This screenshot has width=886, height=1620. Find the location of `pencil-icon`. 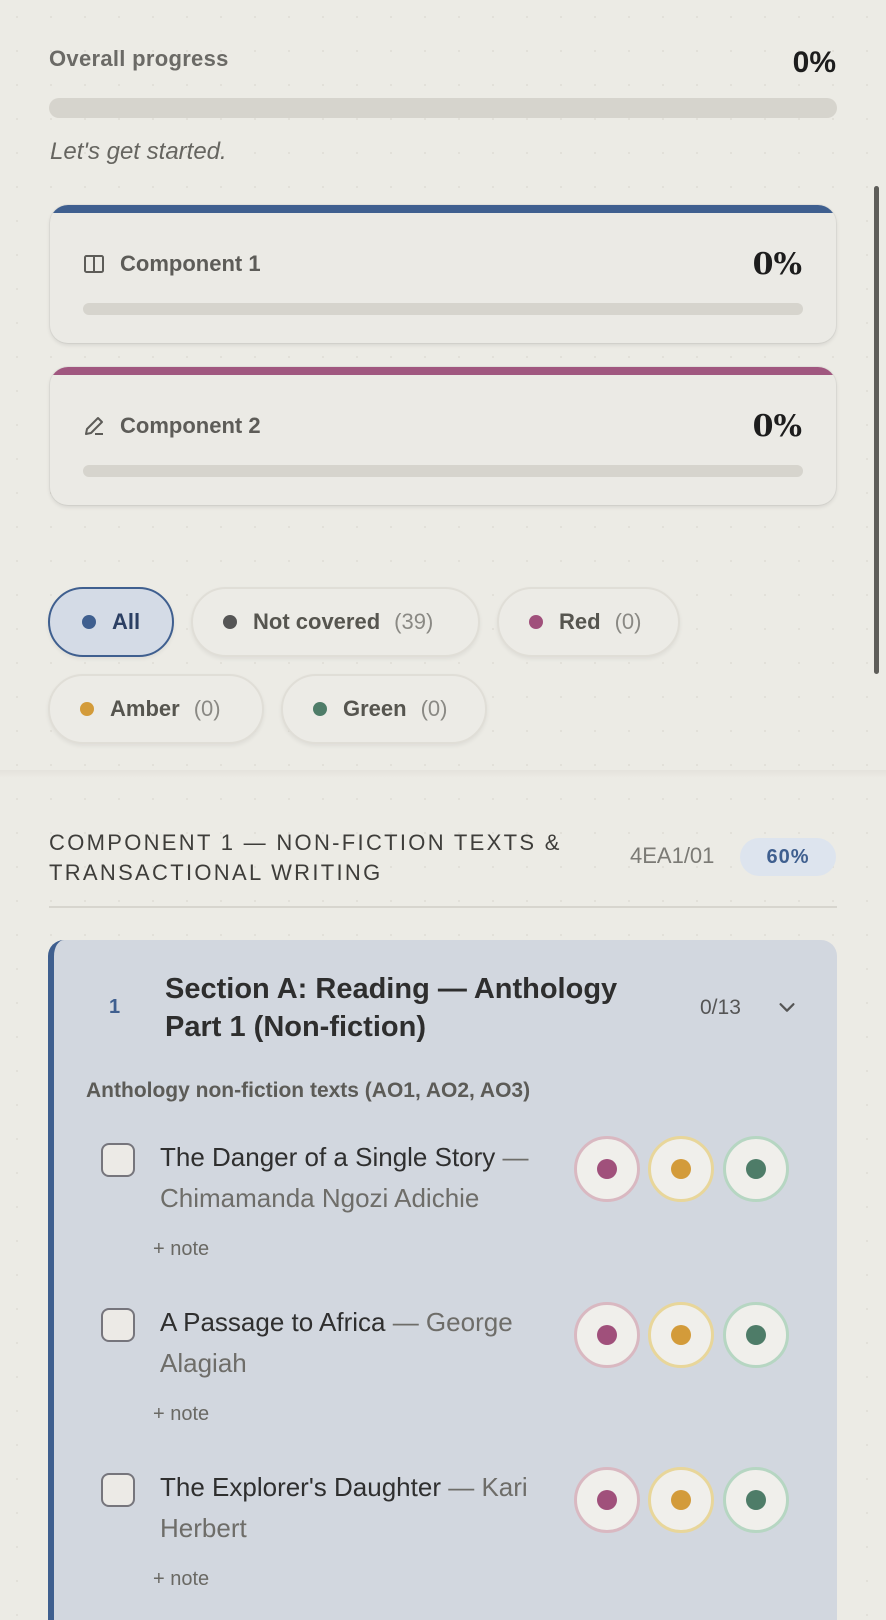

pencil-icon is located at coordinates (94, 426).